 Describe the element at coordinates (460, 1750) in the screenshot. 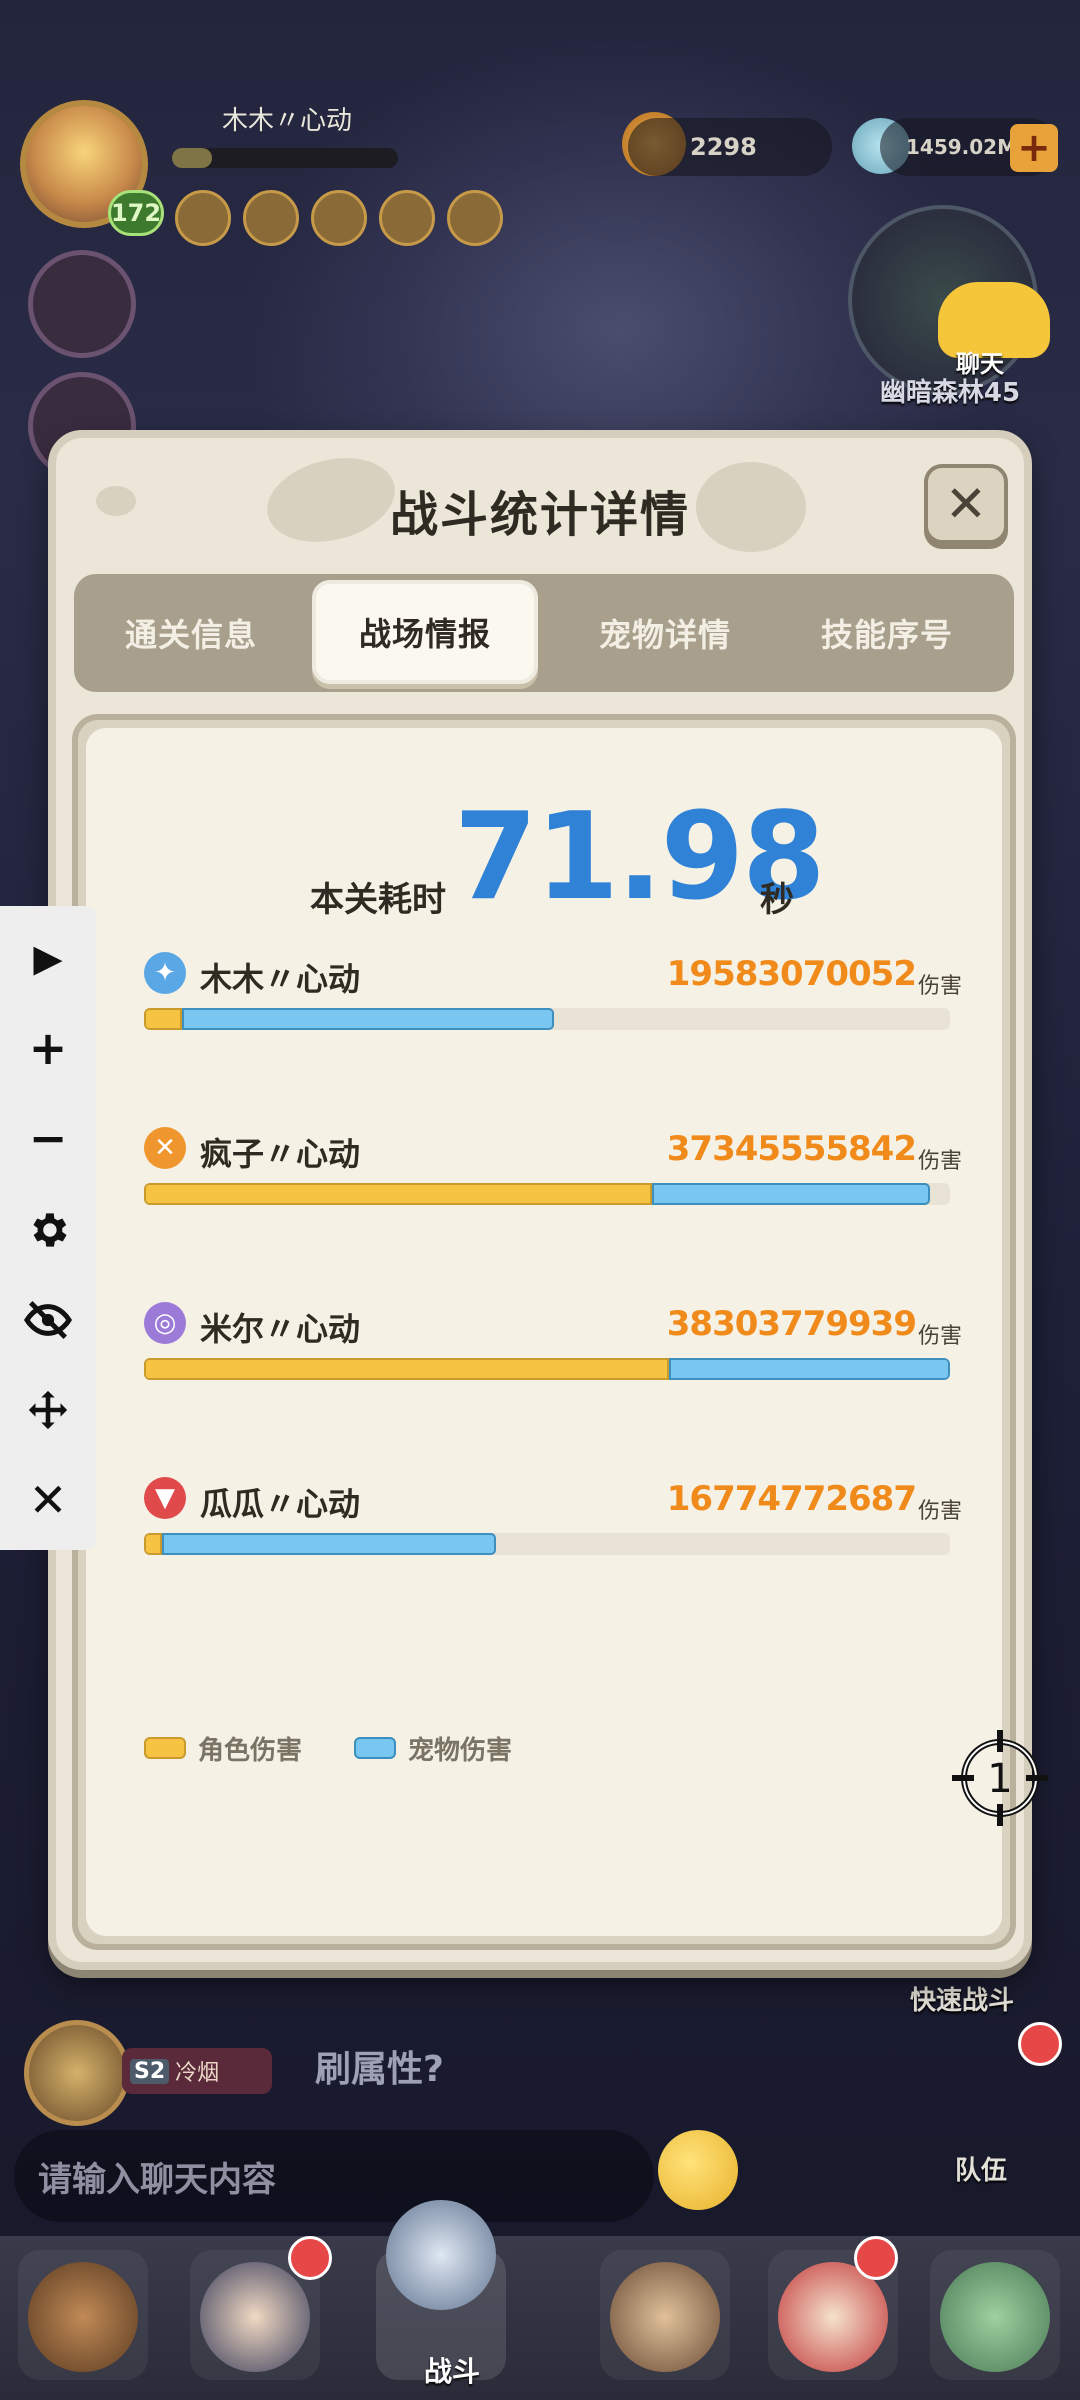

I see `pet-damage-legend-label: 宠物伤害` at that location.